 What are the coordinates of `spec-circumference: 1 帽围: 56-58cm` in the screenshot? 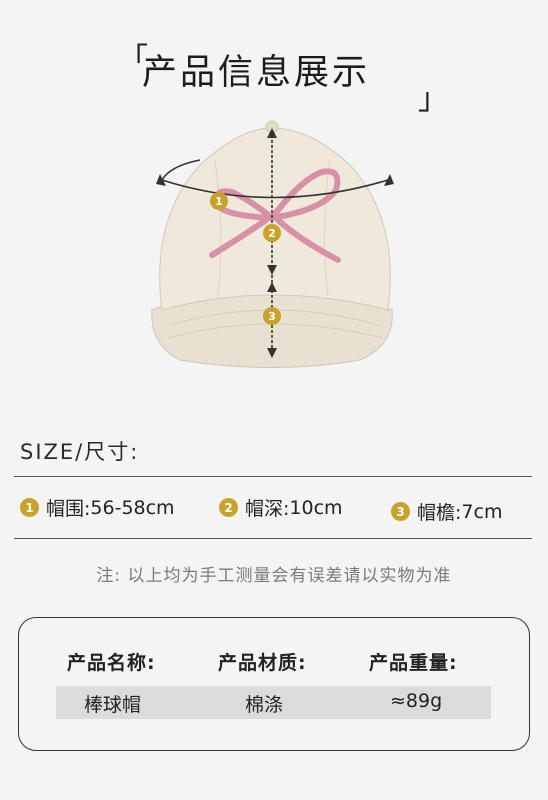 It's located at (97, 507).